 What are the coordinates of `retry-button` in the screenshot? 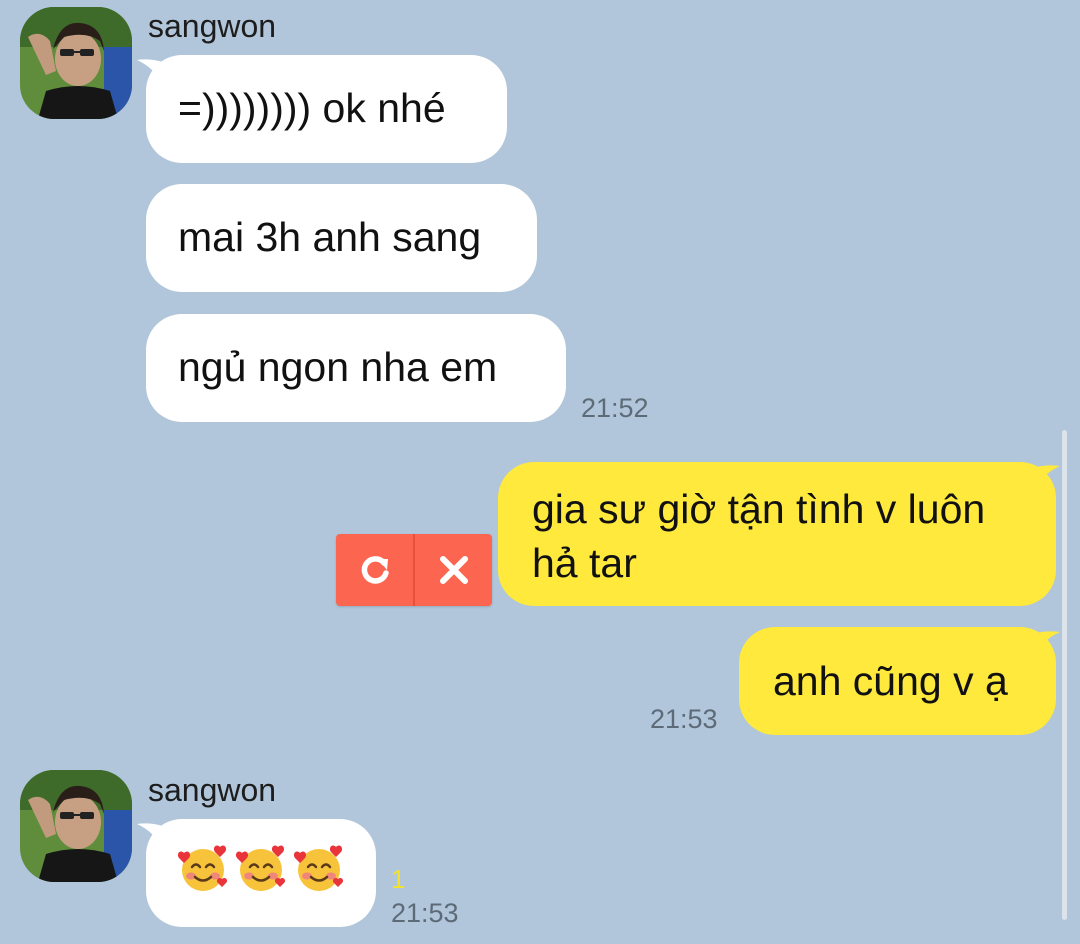 It's located at (374, 570).